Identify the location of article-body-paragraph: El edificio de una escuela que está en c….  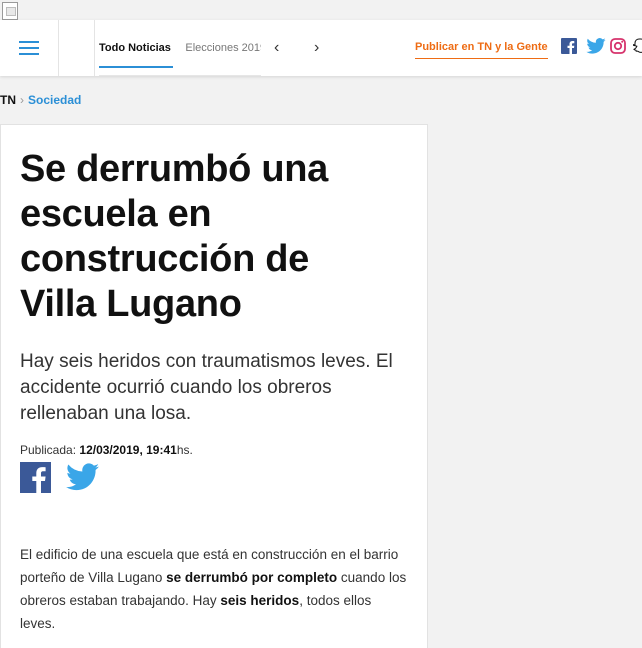
(215, 589).